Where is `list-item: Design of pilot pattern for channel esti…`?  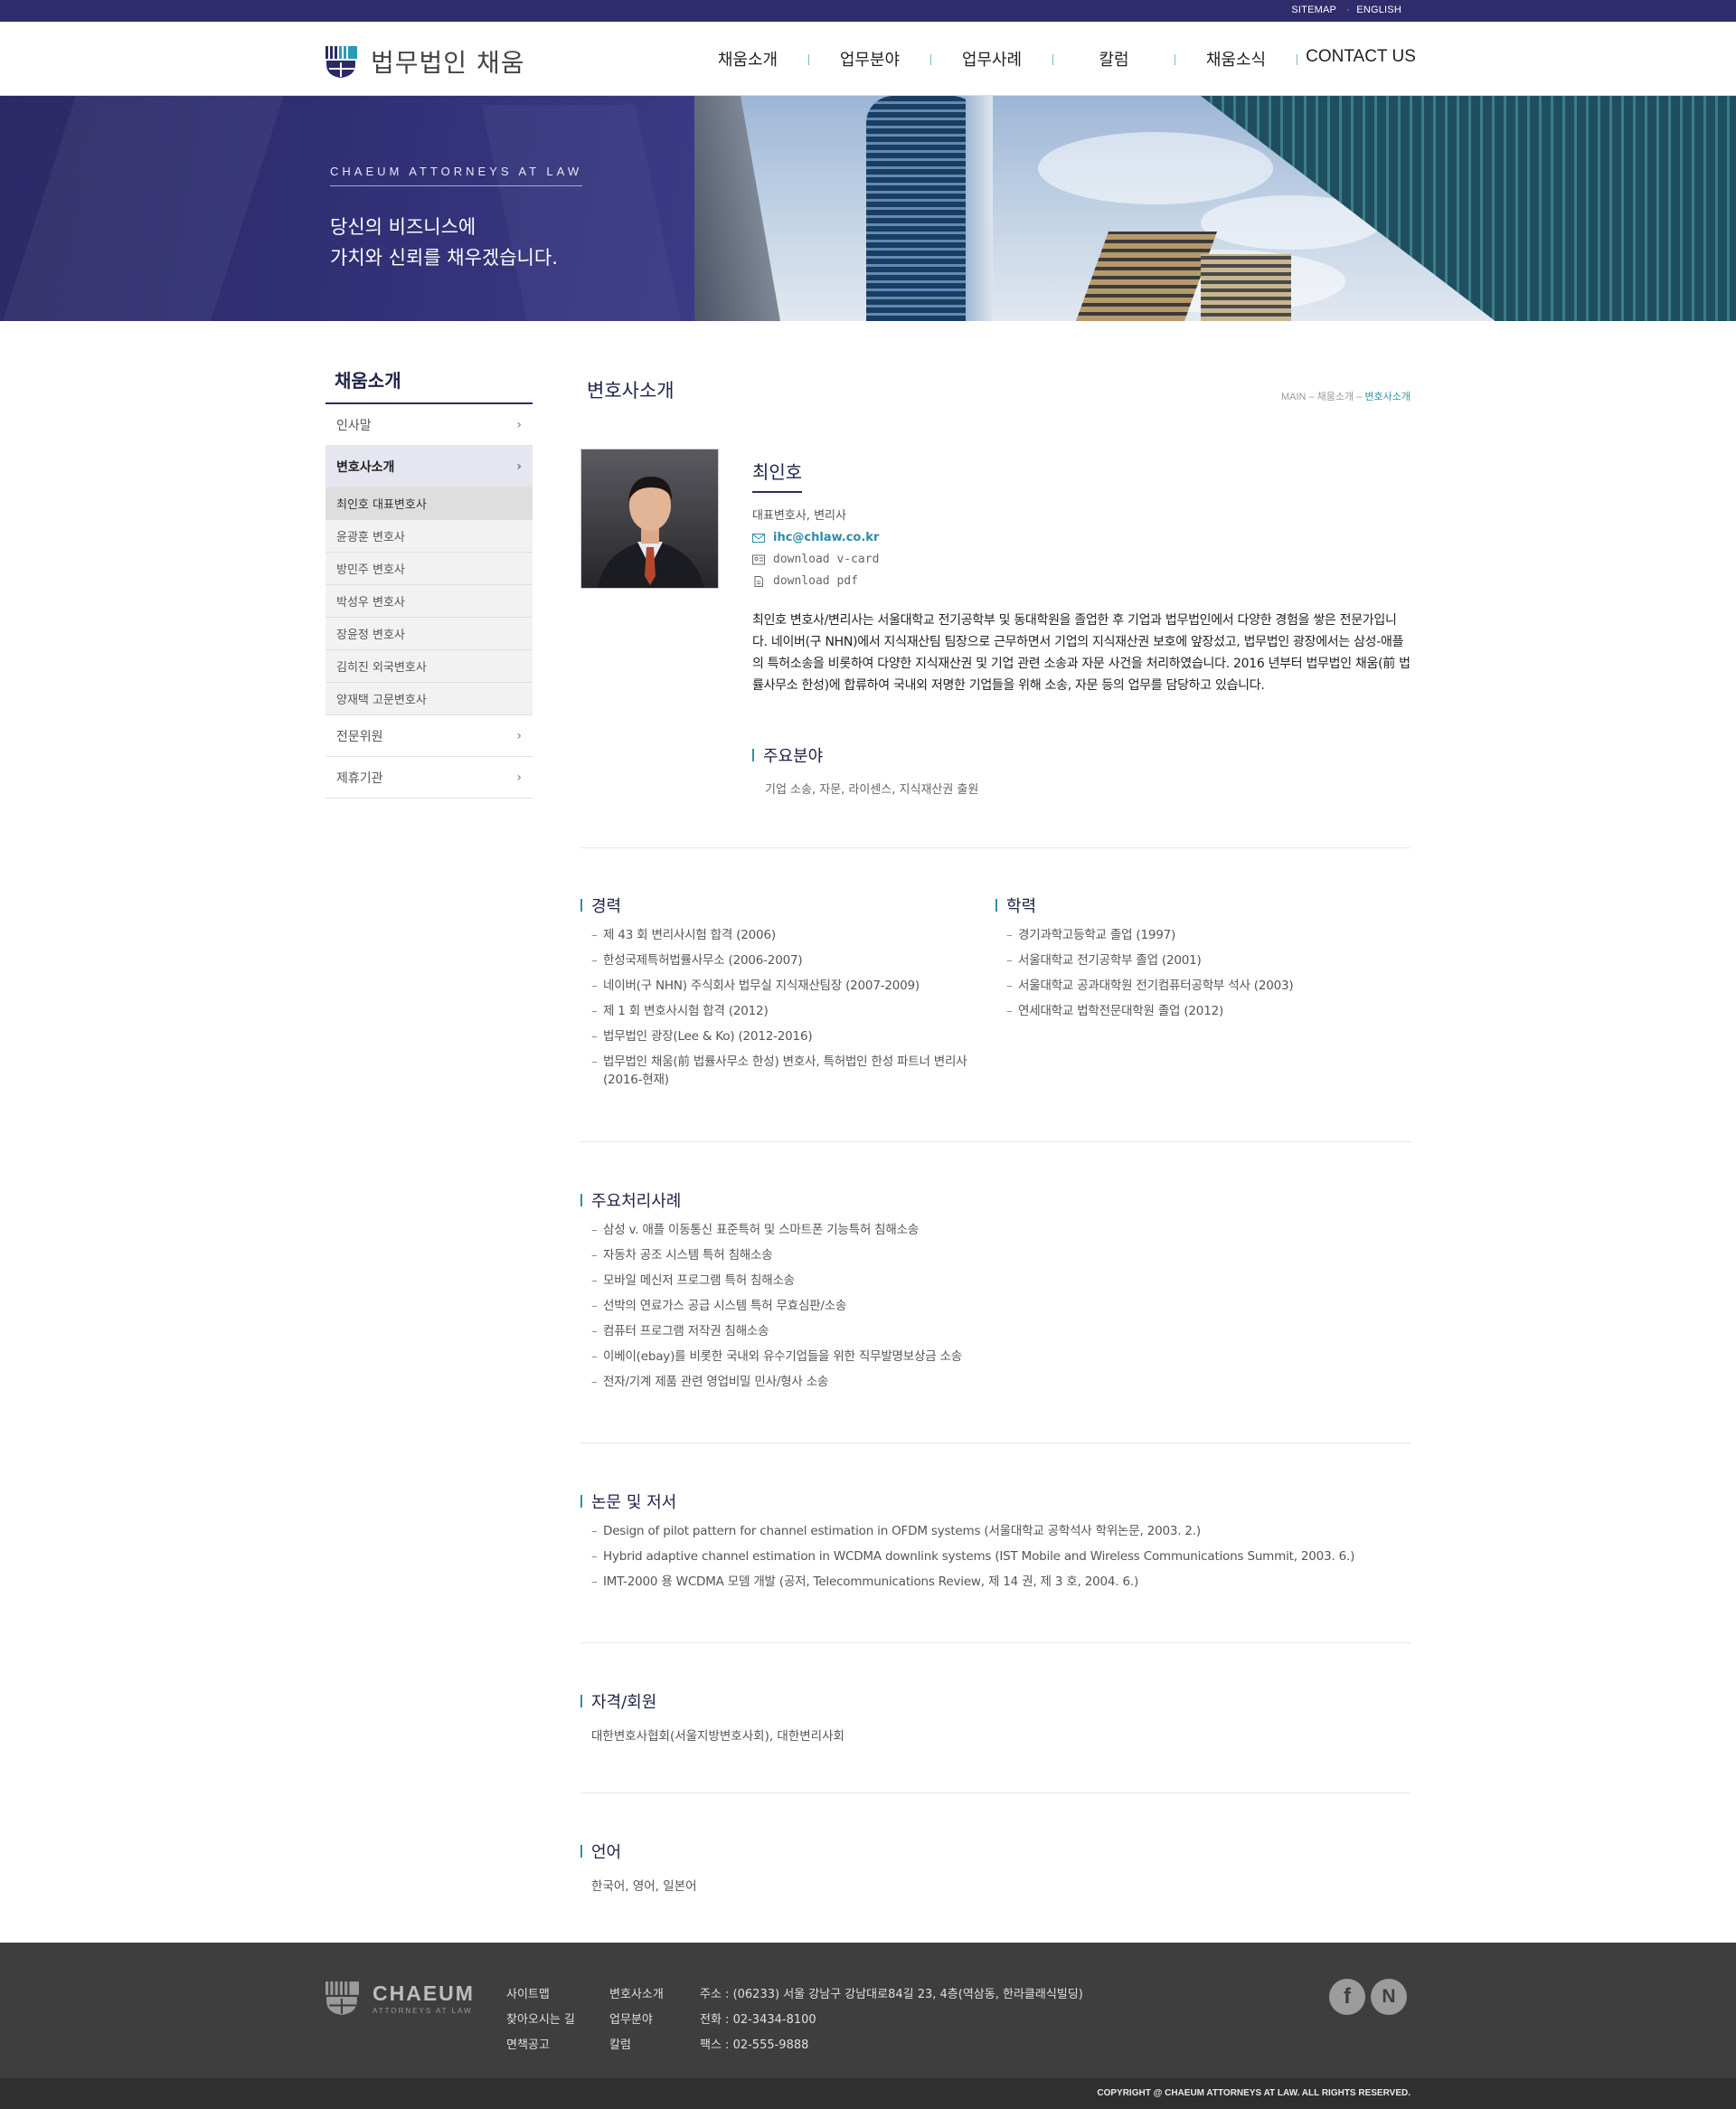
list-item: Design of pilot pattern for channel esti… is located at coordinates (1001, 1531).